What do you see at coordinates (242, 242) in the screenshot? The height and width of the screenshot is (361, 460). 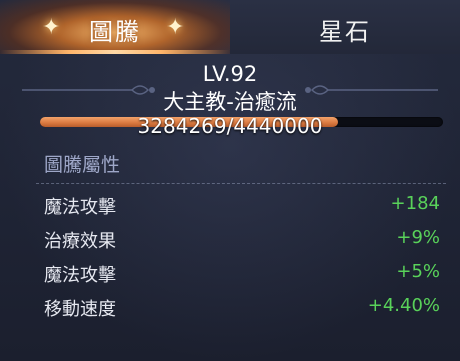 I see `stat-row: 治療效果 +9%` at bounding box center [242, 242].